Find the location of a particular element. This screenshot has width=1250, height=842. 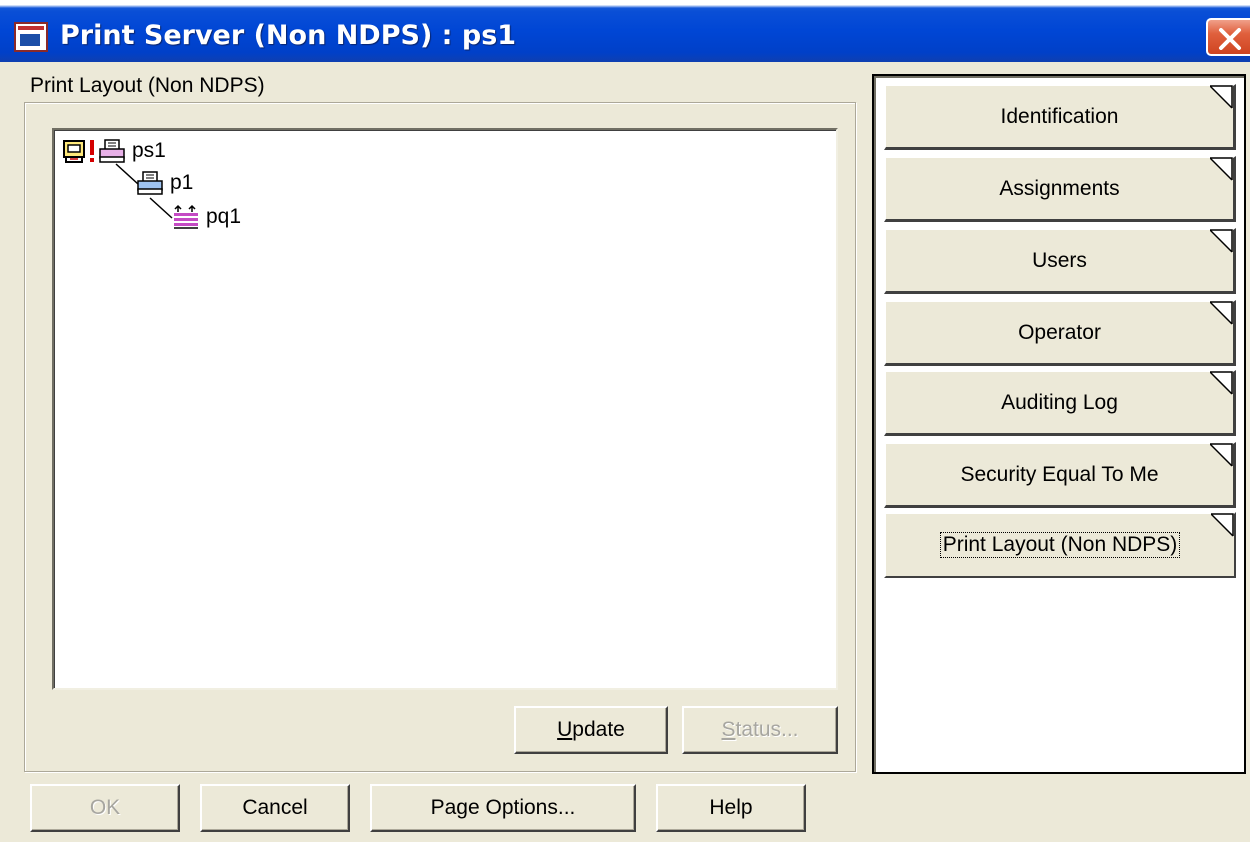

page-label: Identification is located at coordinates (1059, 116).